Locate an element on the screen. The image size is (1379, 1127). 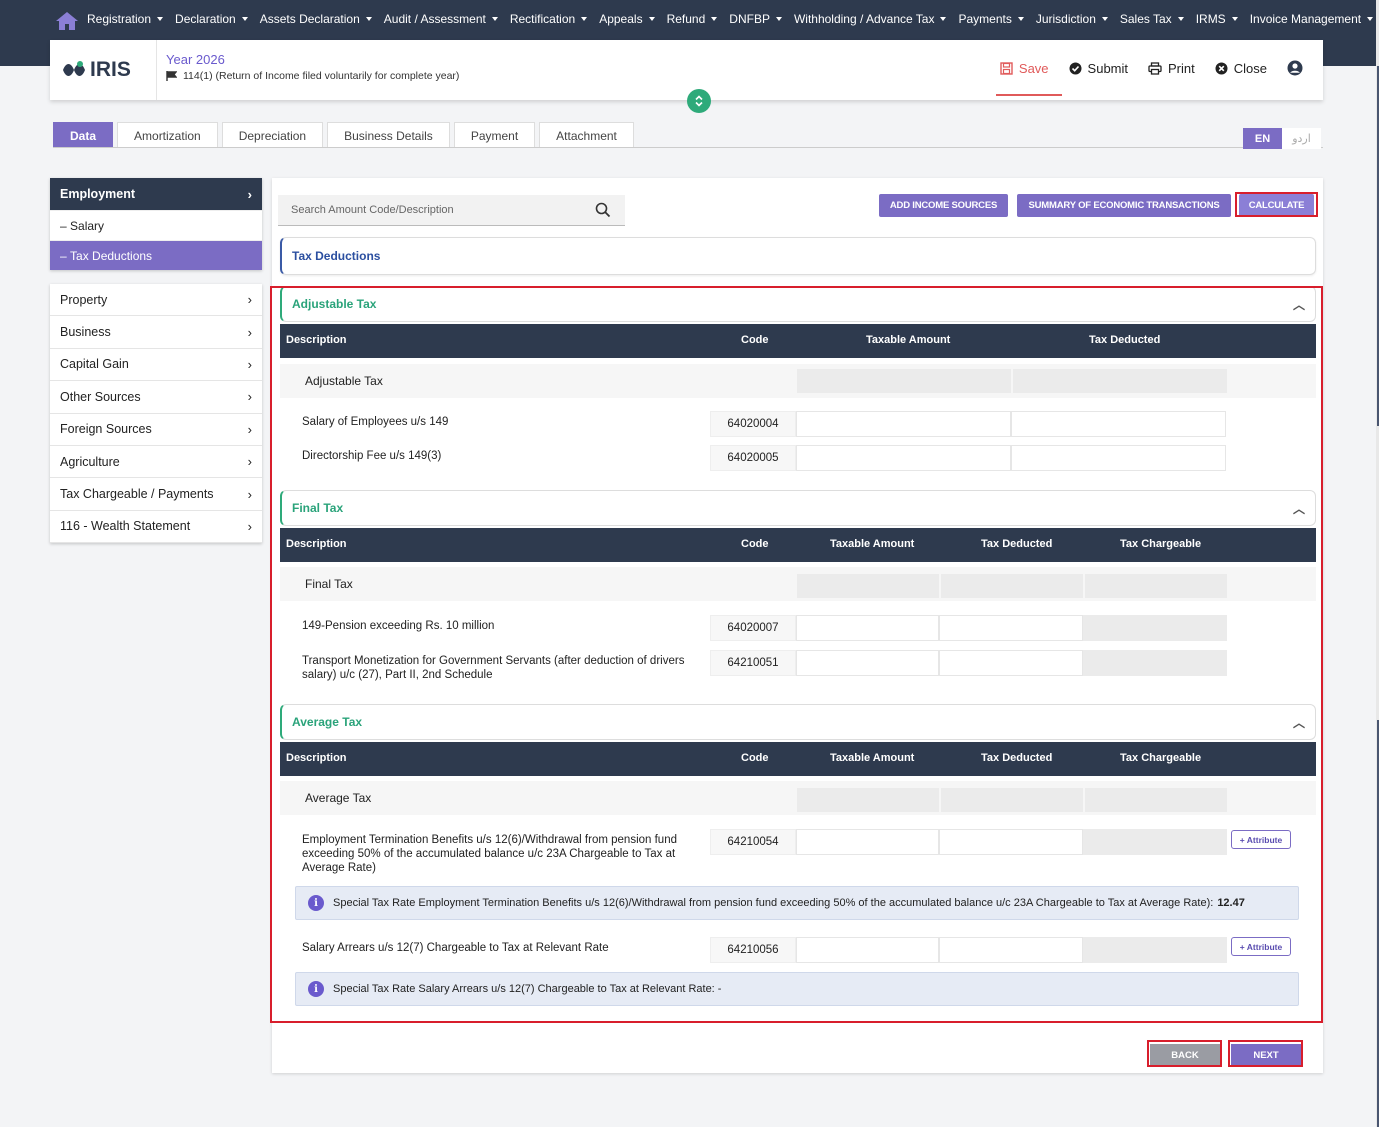
summary-economic-transactions-button: SUMMARY OF ECONOMIC TRANSACTIONS is located at coordinates (1124, 205).